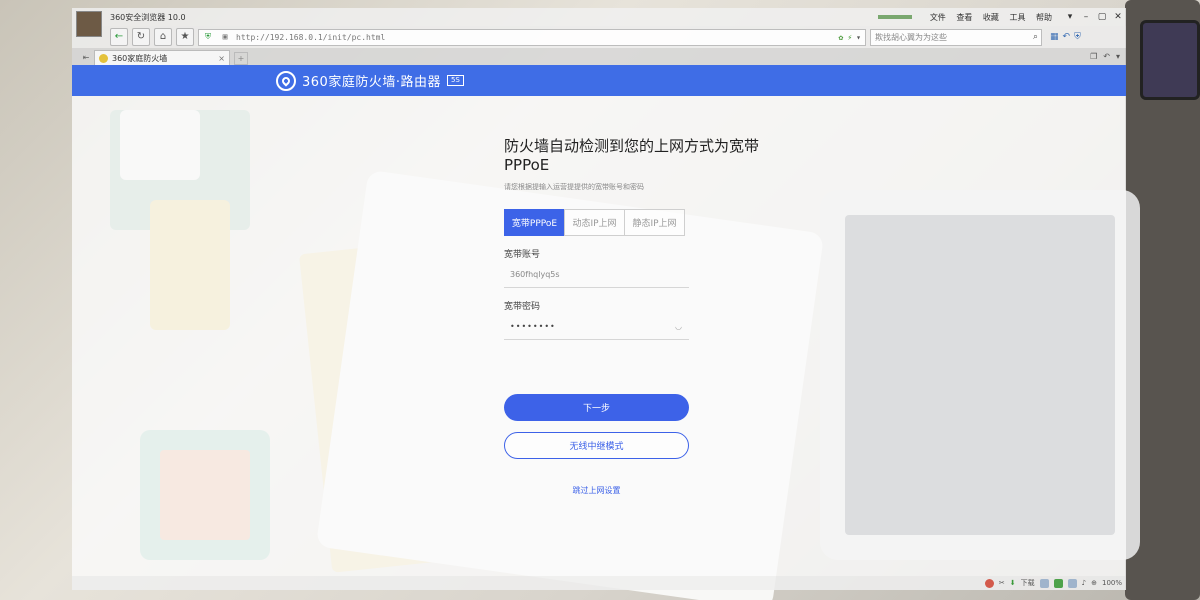 This screenshot has height=600, width=1200. I want to click on tab-bar: ⇤ 360家庭防火墙 × + ❐ ↶ ▾, so click(599, 56).